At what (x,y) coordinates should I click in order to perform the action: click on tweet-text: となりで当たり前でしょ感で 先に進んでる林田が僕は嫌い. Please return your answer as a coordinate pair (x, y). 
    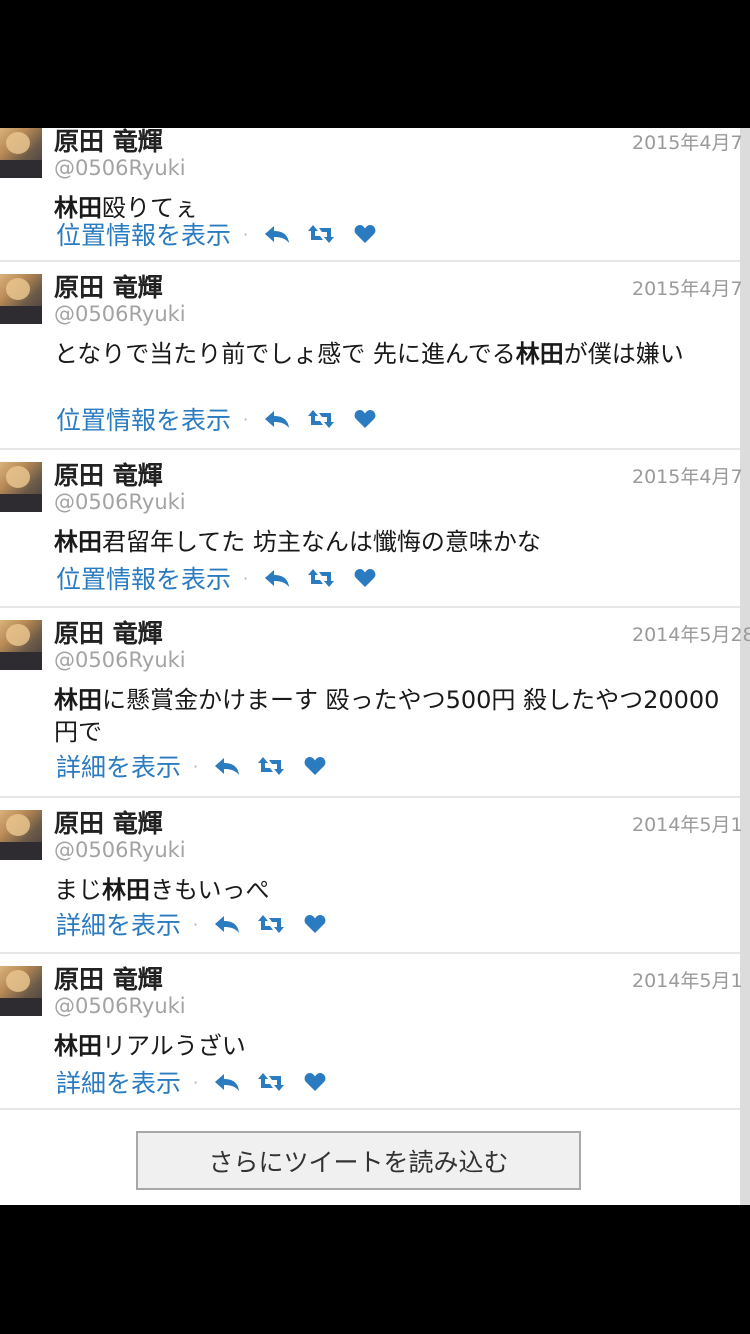
    Looking at the image, I should click on (392, 354).